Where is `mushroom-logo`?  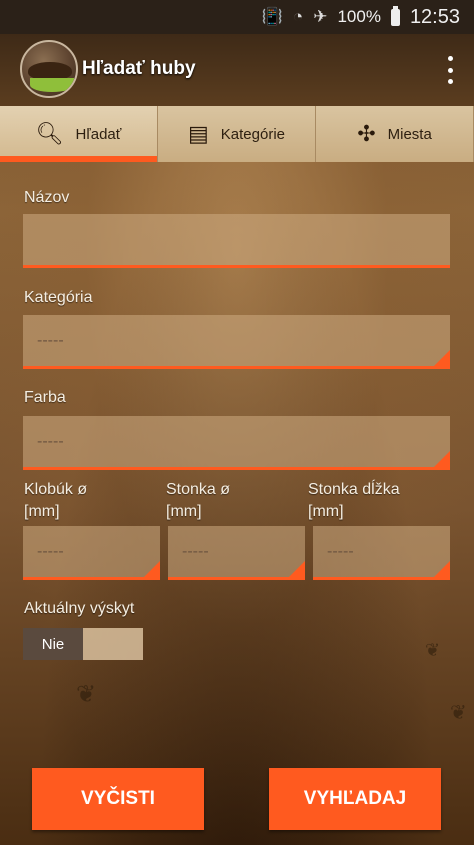
mushroom-logo is located at coordinates (49, 69).